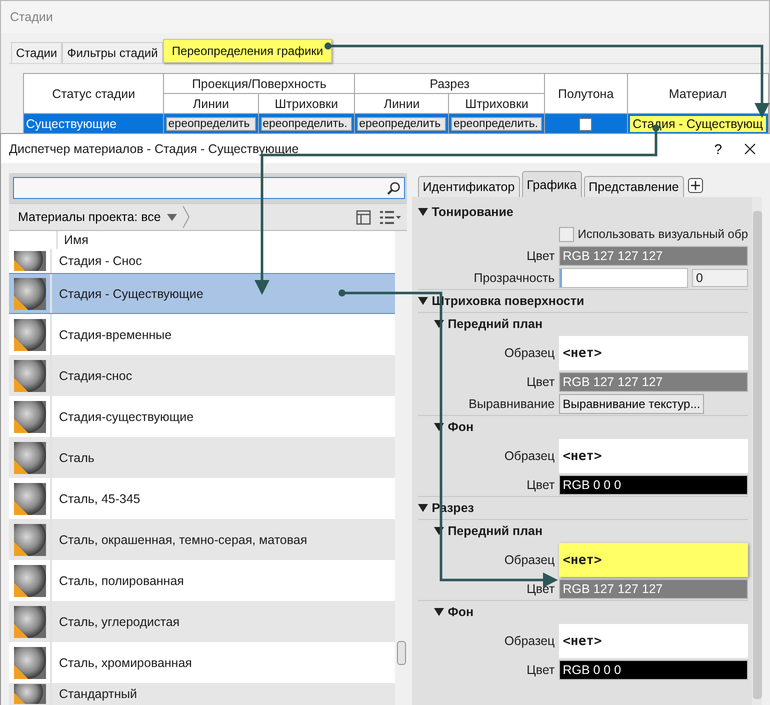  Describe the element at coordinates (720, 278) in the screenshot. I see `transparency-value-field: 0` at that location.